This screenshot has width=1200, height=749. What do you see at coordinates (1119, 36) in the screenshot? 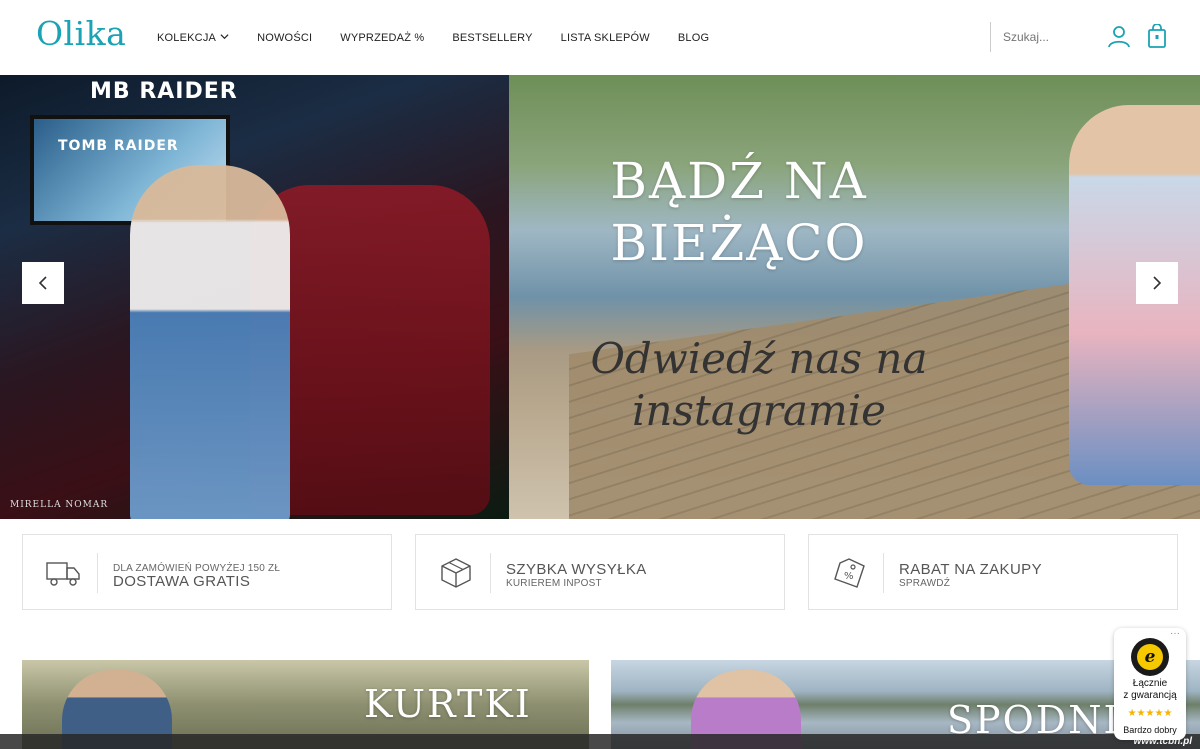
I see `user-account-icon` at bounding box center [1119, 36].